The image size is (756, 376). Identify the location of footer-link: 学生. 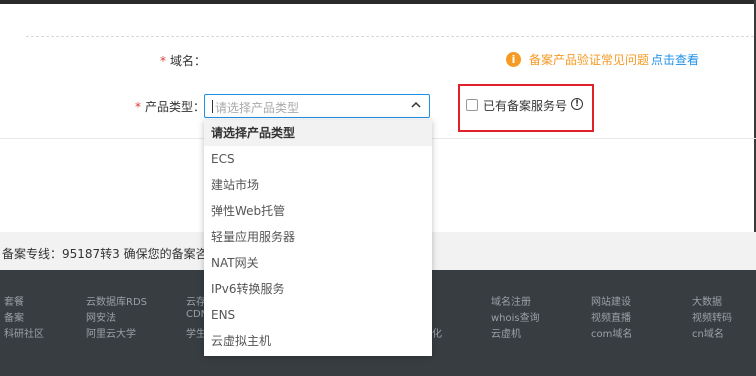
(196, 332).